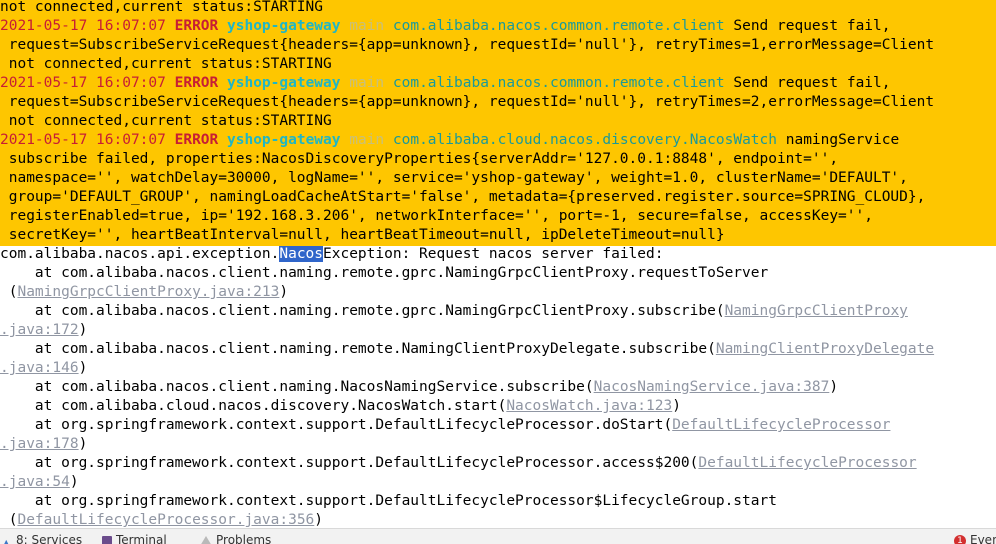 The width and height of the screenshot is (996, 544). I want to click on source-link: NamingGrpcClientProxy.java:213, so click(148, 292).